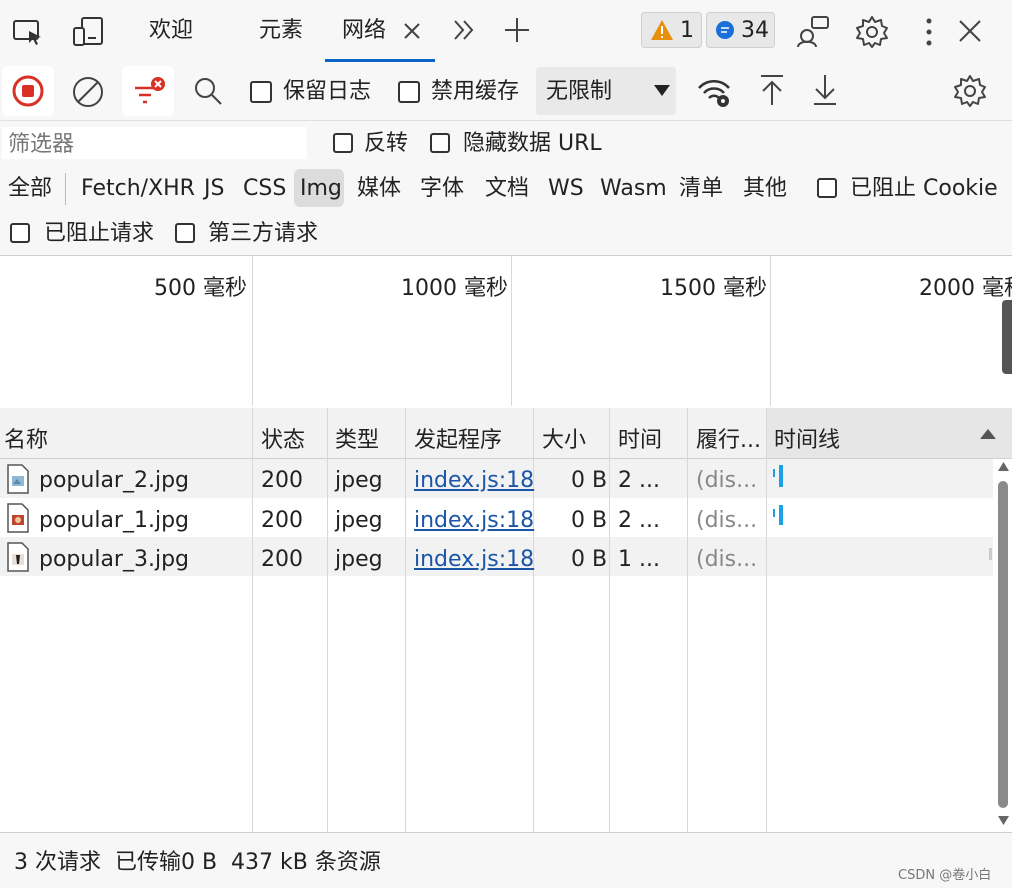 The image size is (1012, 888). What do you see at coordinates (364, 30) in the screenshot?
I see `tab-network-label: 网络` at bounding box center [364, 30].